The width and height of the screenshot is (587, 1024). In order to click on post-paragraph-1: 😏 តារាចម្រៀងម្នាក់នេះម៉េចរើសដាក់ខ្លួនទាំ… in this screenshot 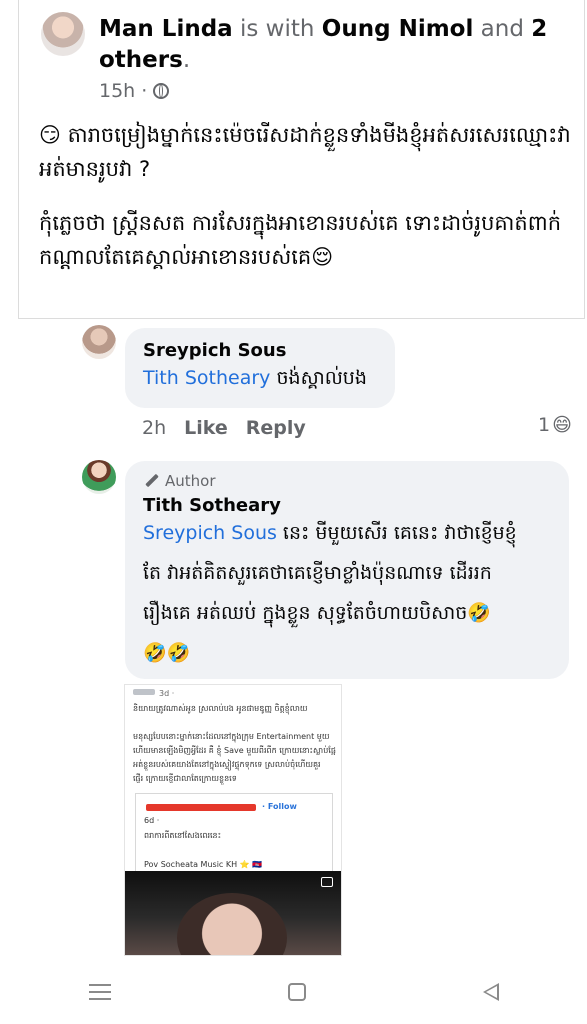, I will do `click(306, 152)`.